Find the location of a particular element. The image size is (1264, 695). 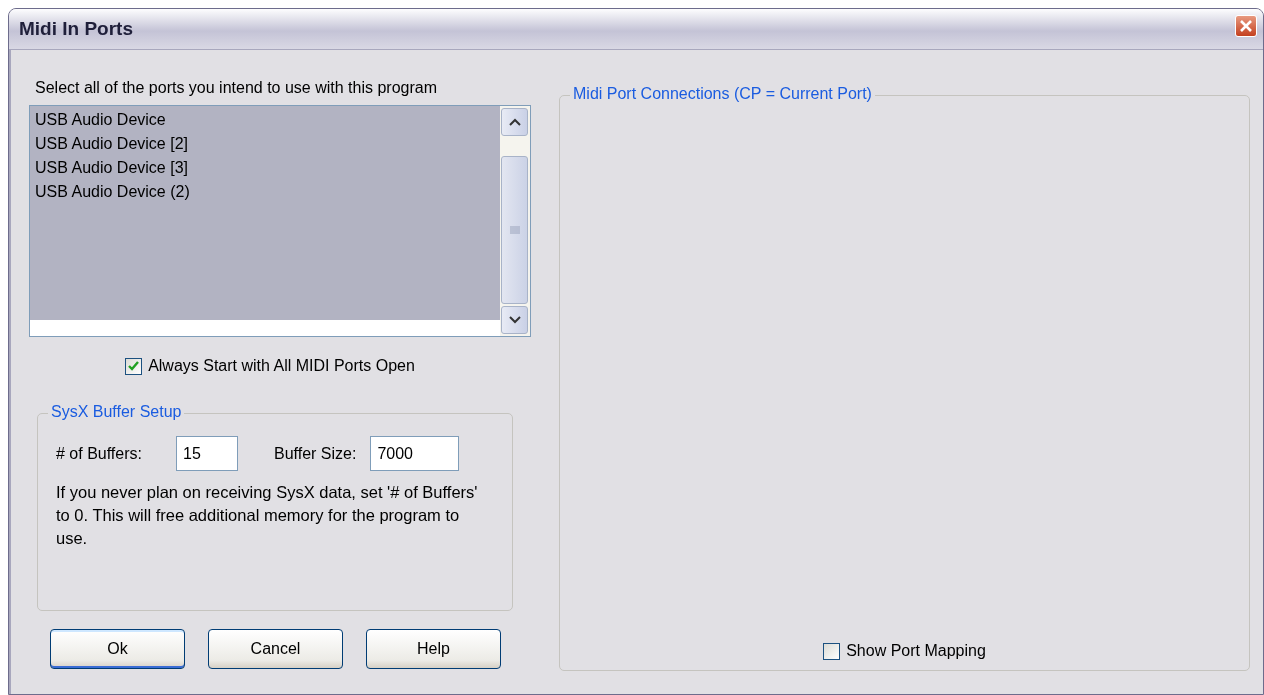

list-item: USB Audio Device [2] is located at coordinates (266, 144).